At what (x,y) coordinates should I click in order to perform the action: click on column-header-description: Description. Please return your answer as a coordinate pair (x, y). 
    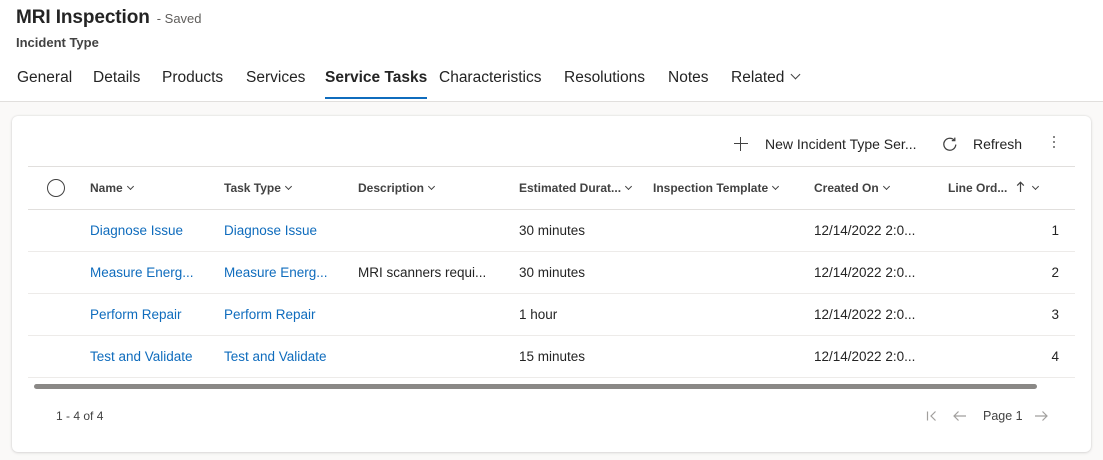
    Looking at the image, I should click on (397, 188).